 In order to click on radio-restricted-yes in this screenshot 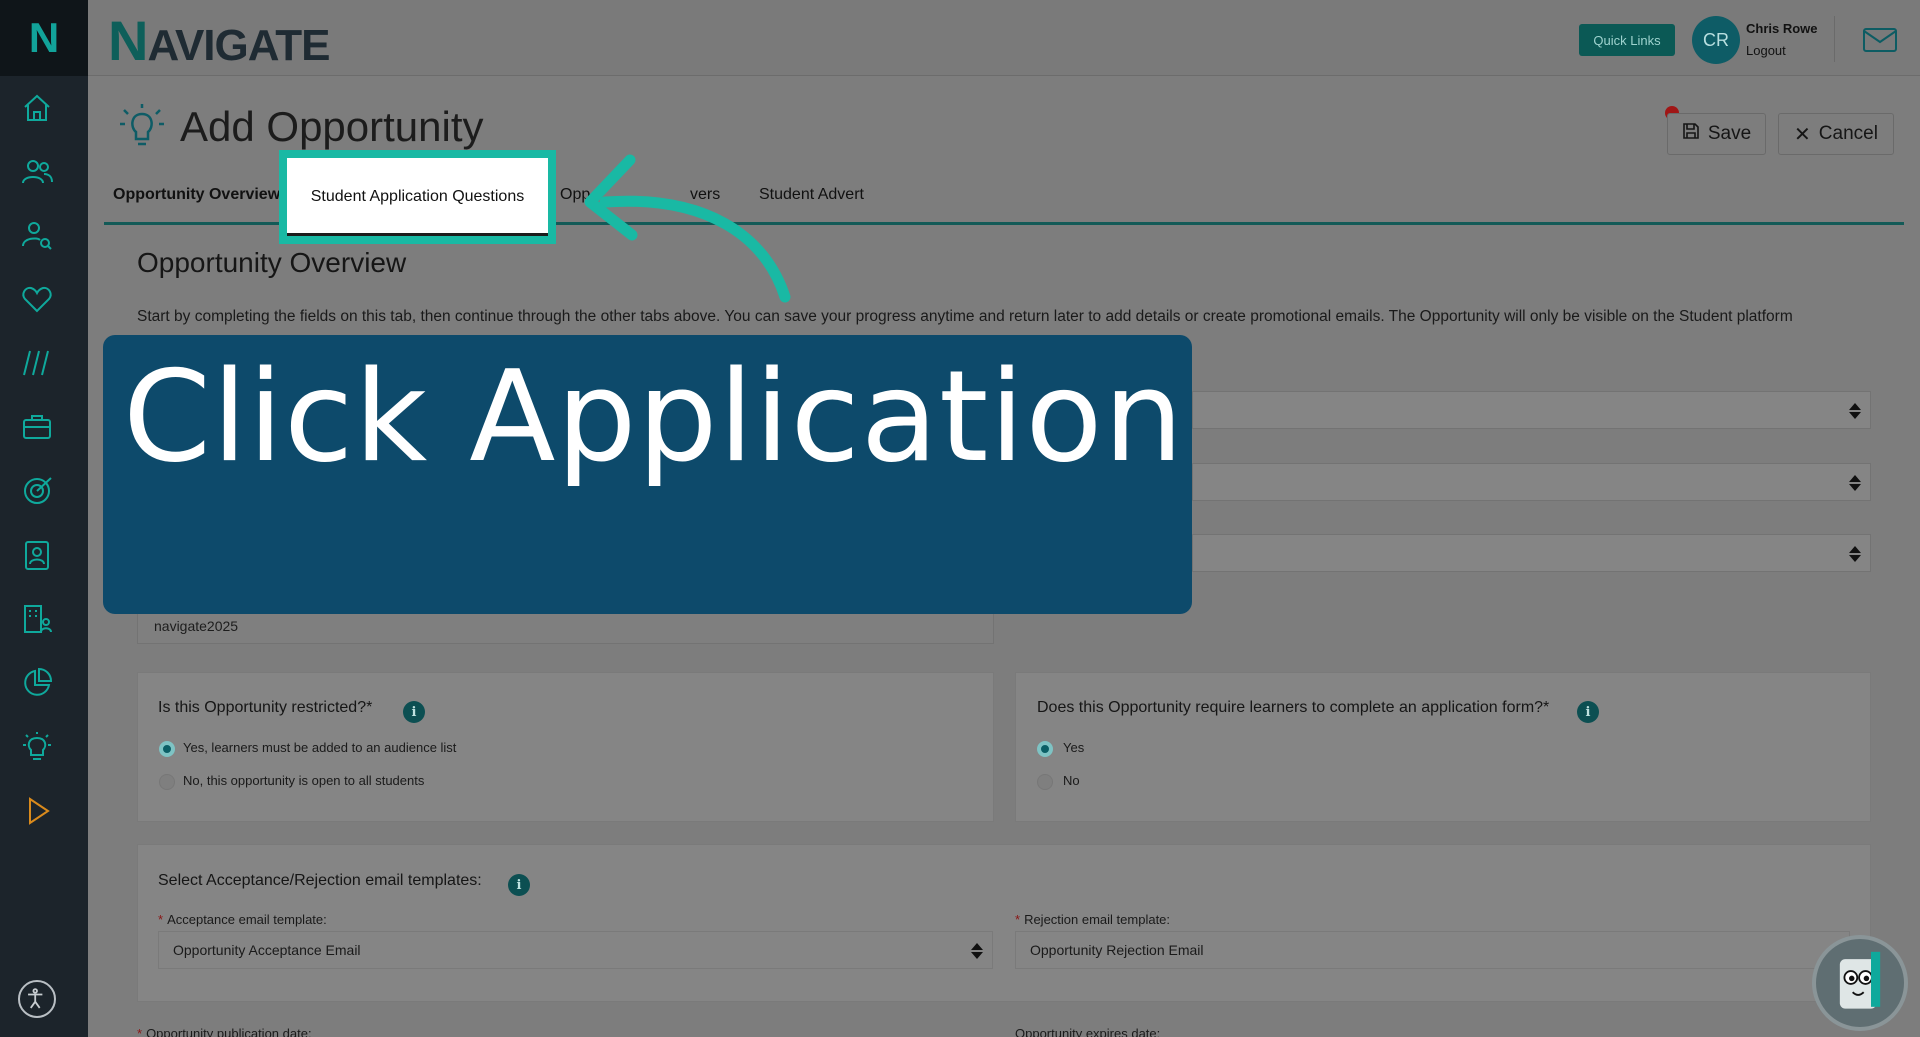, I will do `click(167, 749)`.